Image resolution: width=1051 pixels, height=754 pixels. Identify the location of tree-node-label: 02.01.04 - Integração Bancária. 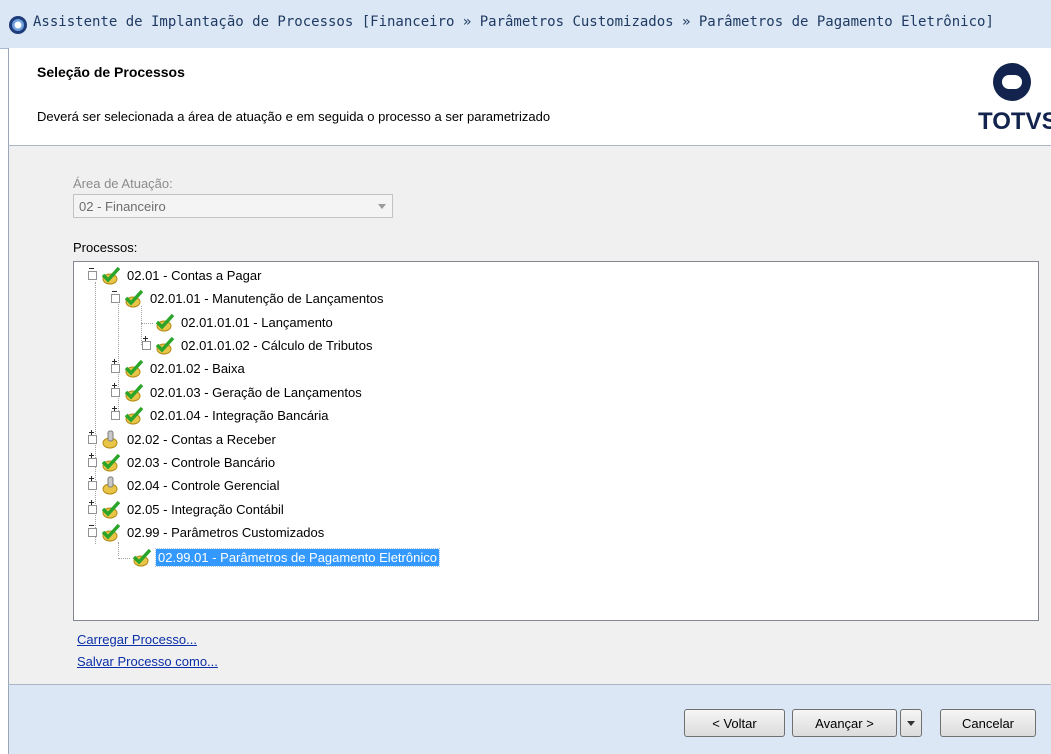
(239, 415).